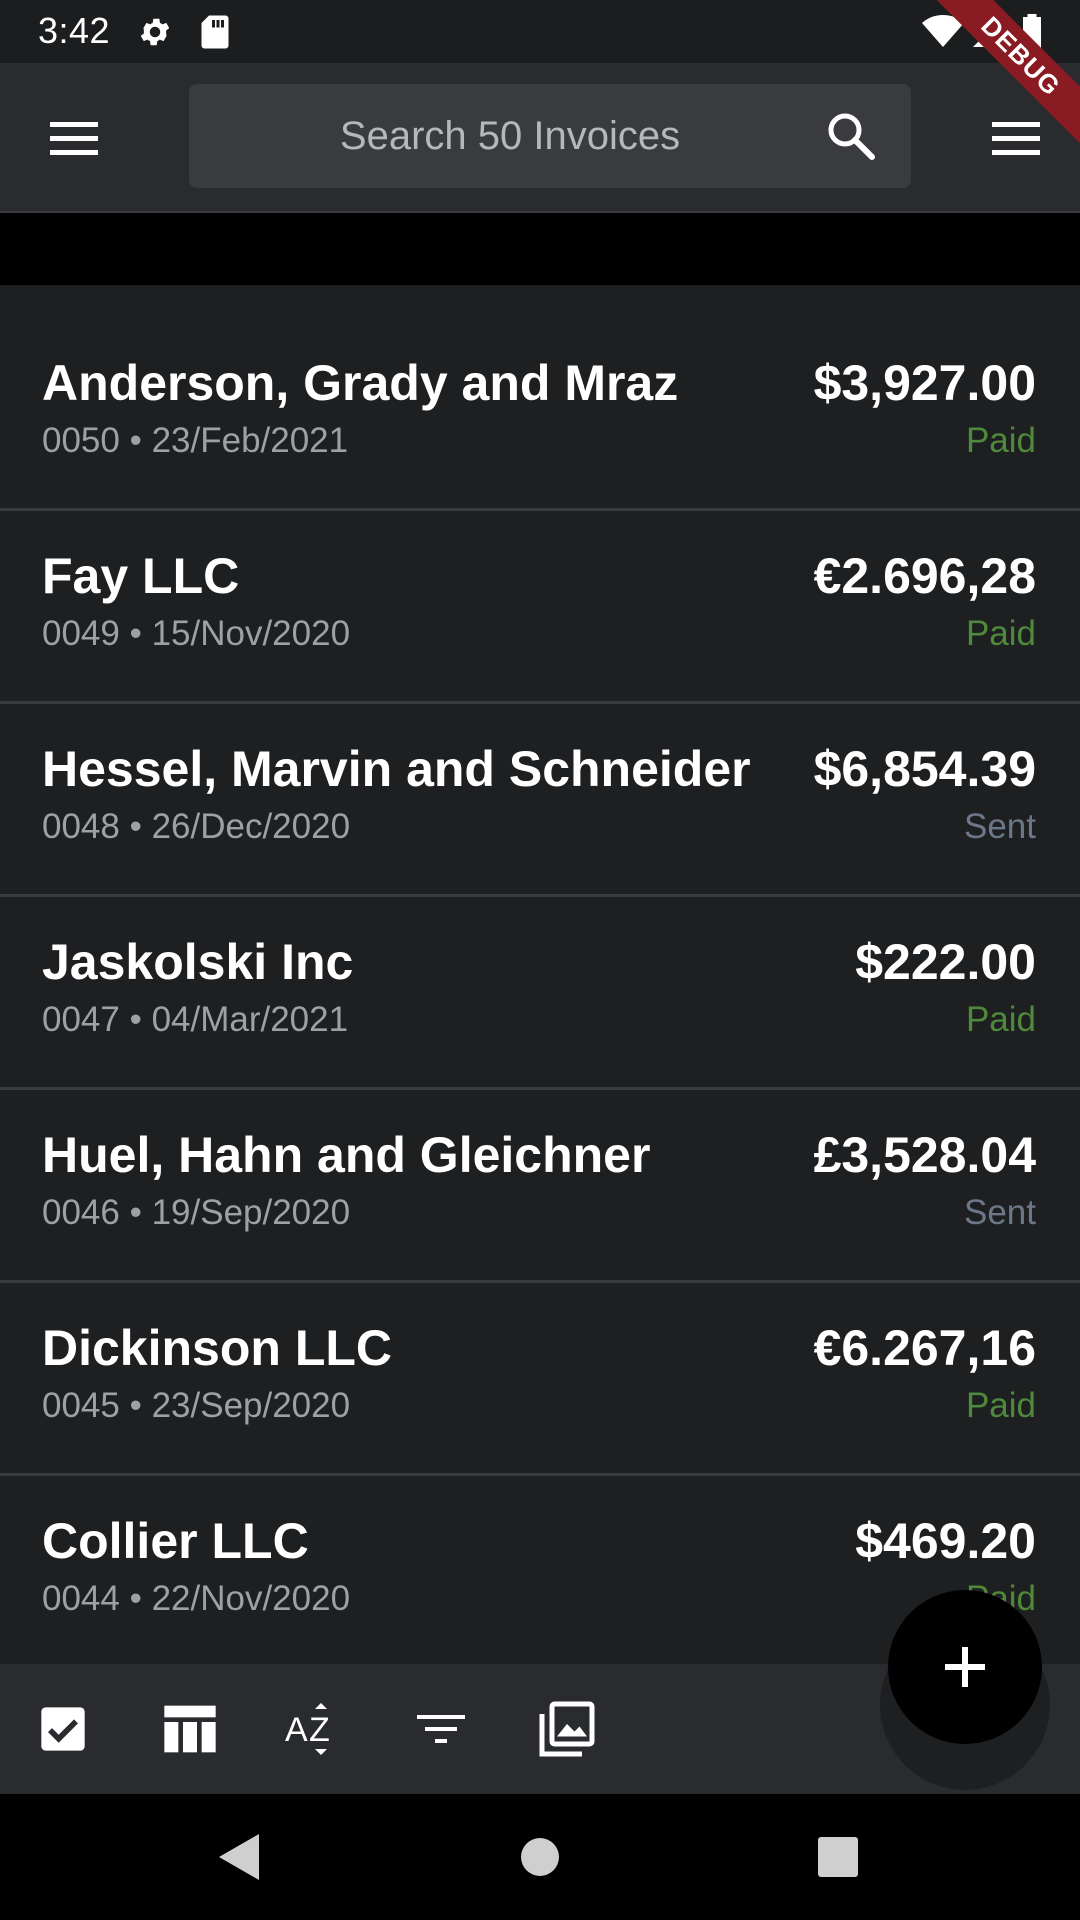  I want to click on invoice-client-name: Fay LLC, so click(141, 576).